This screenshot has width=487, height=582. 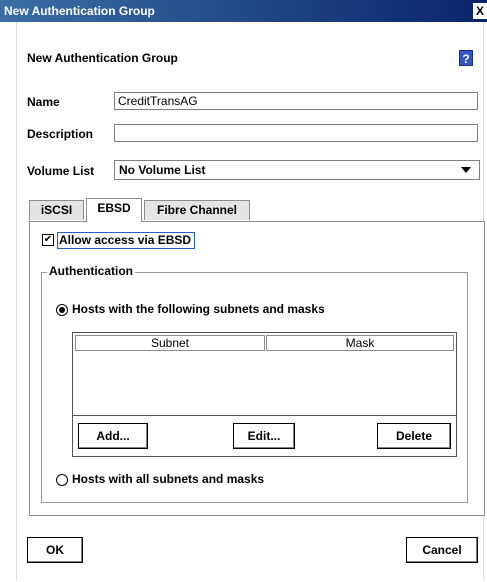 What do you see at coordinates (197, 210) in the screenshot?
I see `tab-fibre-channel: Fibre Channel` at bounding box center [197, 210].